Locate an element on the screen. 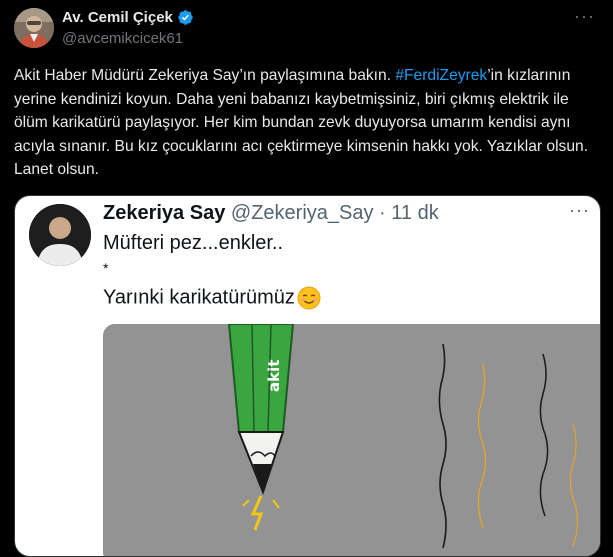 This screenshot has height=557, width=613. quoted-line-1: Müfteri pez...enkler.. is located at coordinates (193, 243).